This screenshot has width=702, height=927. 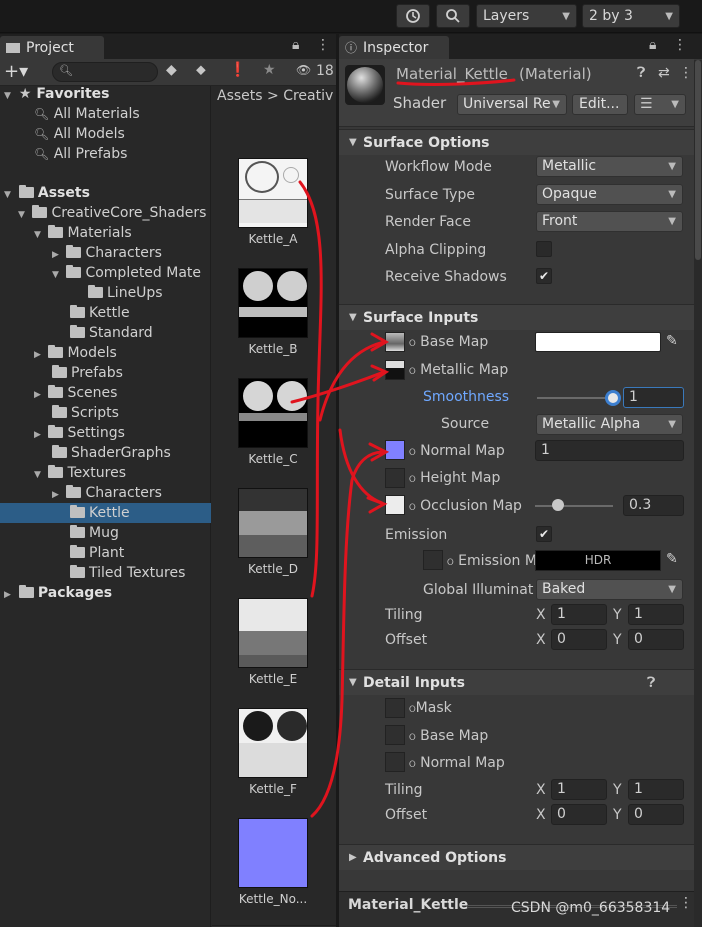 What do you see at coordinates (491, 561) in the screenshot?
I see `emission-map-label: ଠ Emission M` at bounding box center [491, 561].